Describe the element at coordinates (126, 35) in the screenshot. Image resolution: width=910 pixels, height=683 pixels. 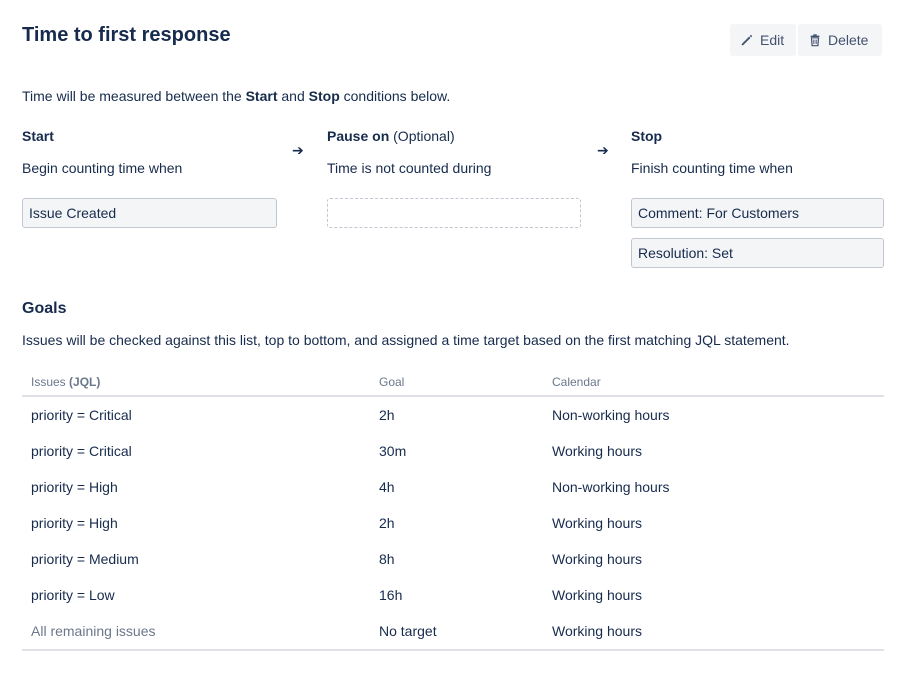
I see `page-title: Time to first response` at that location.